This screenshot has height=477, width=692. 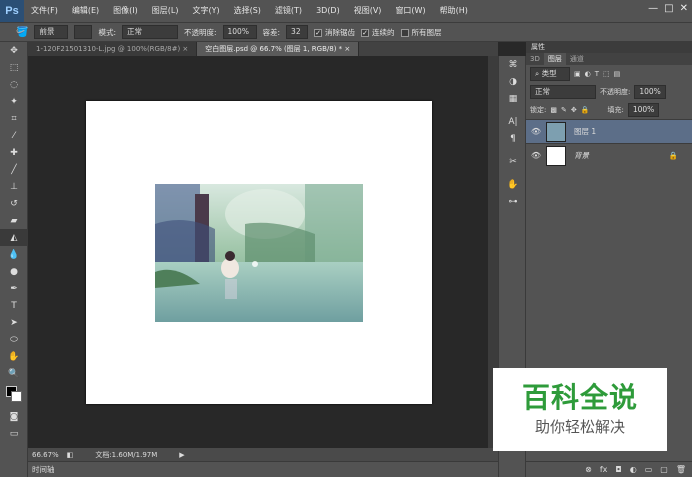 I want to click on move-tool-icon: ✥, so click(x=14, y=50).